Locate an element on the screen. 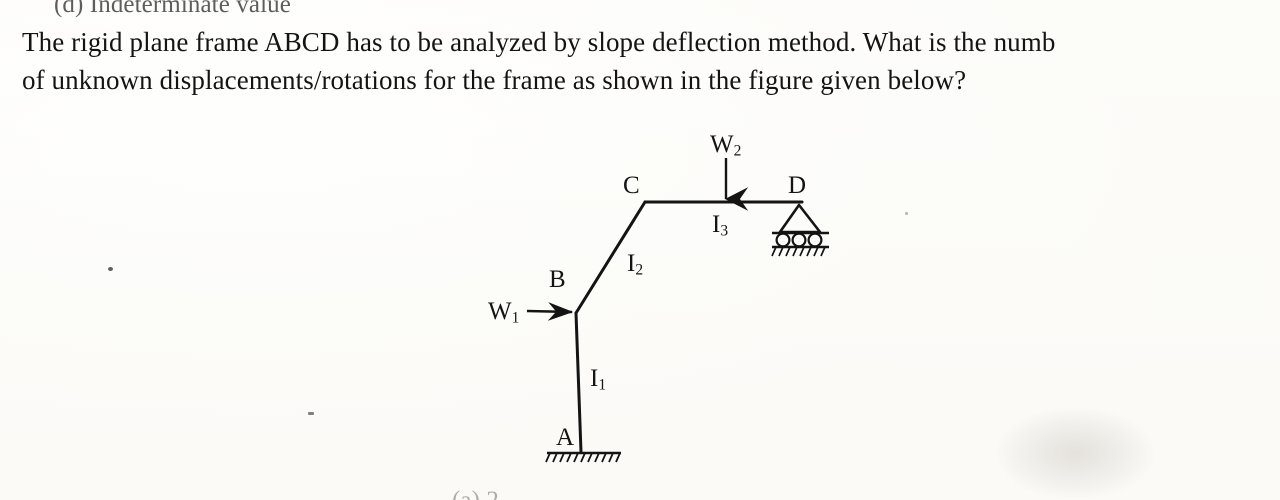  joint-label-C: C is located at coordinates (631, 185).